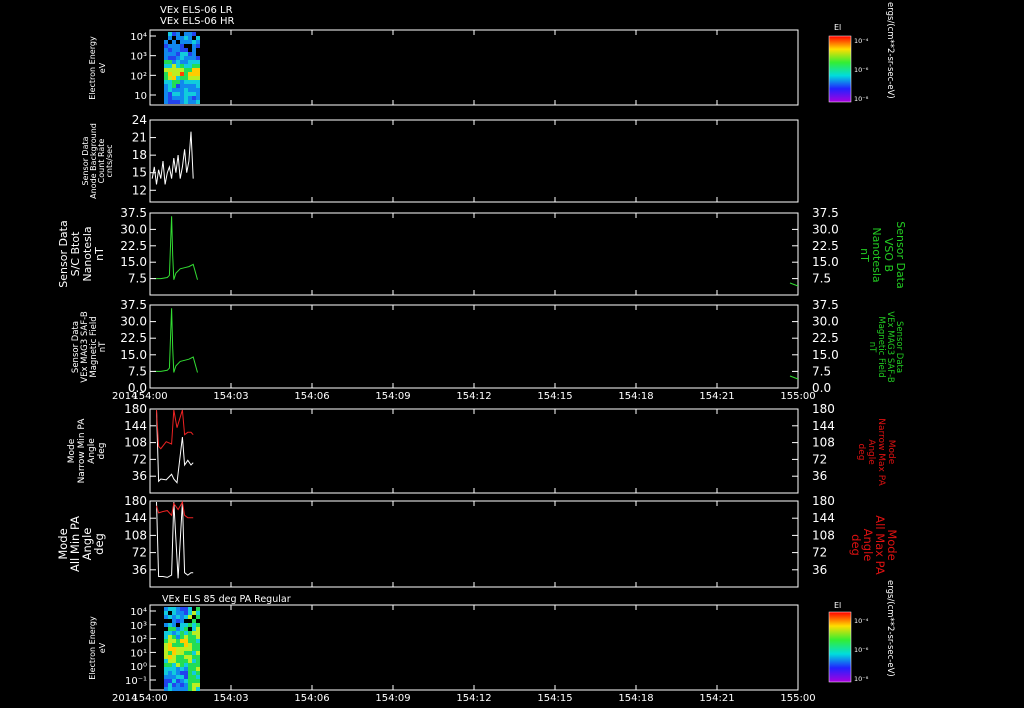 This screenshot has height=708, width=1024. I want to click on ytick-right-label-p6-2: 108, so click(823, 535).